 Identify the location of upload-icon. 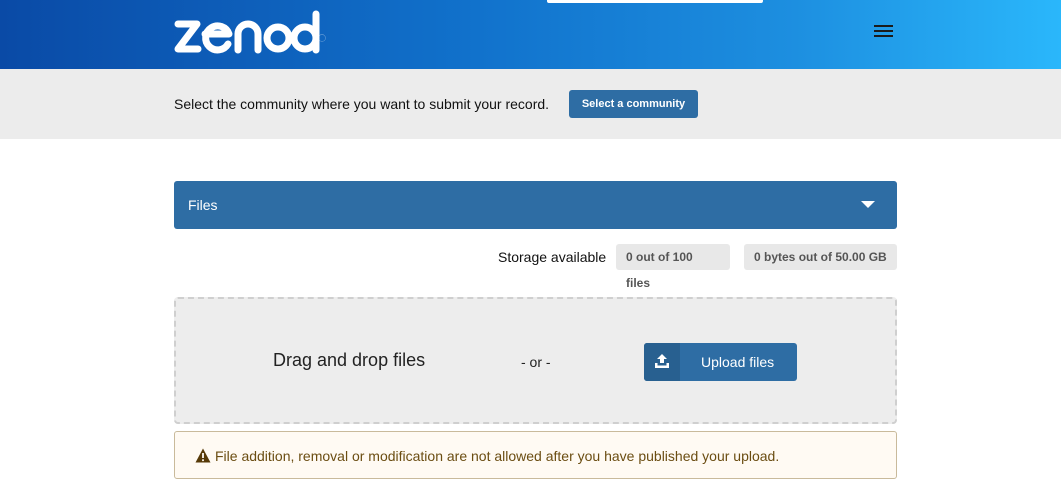
(662, 362).